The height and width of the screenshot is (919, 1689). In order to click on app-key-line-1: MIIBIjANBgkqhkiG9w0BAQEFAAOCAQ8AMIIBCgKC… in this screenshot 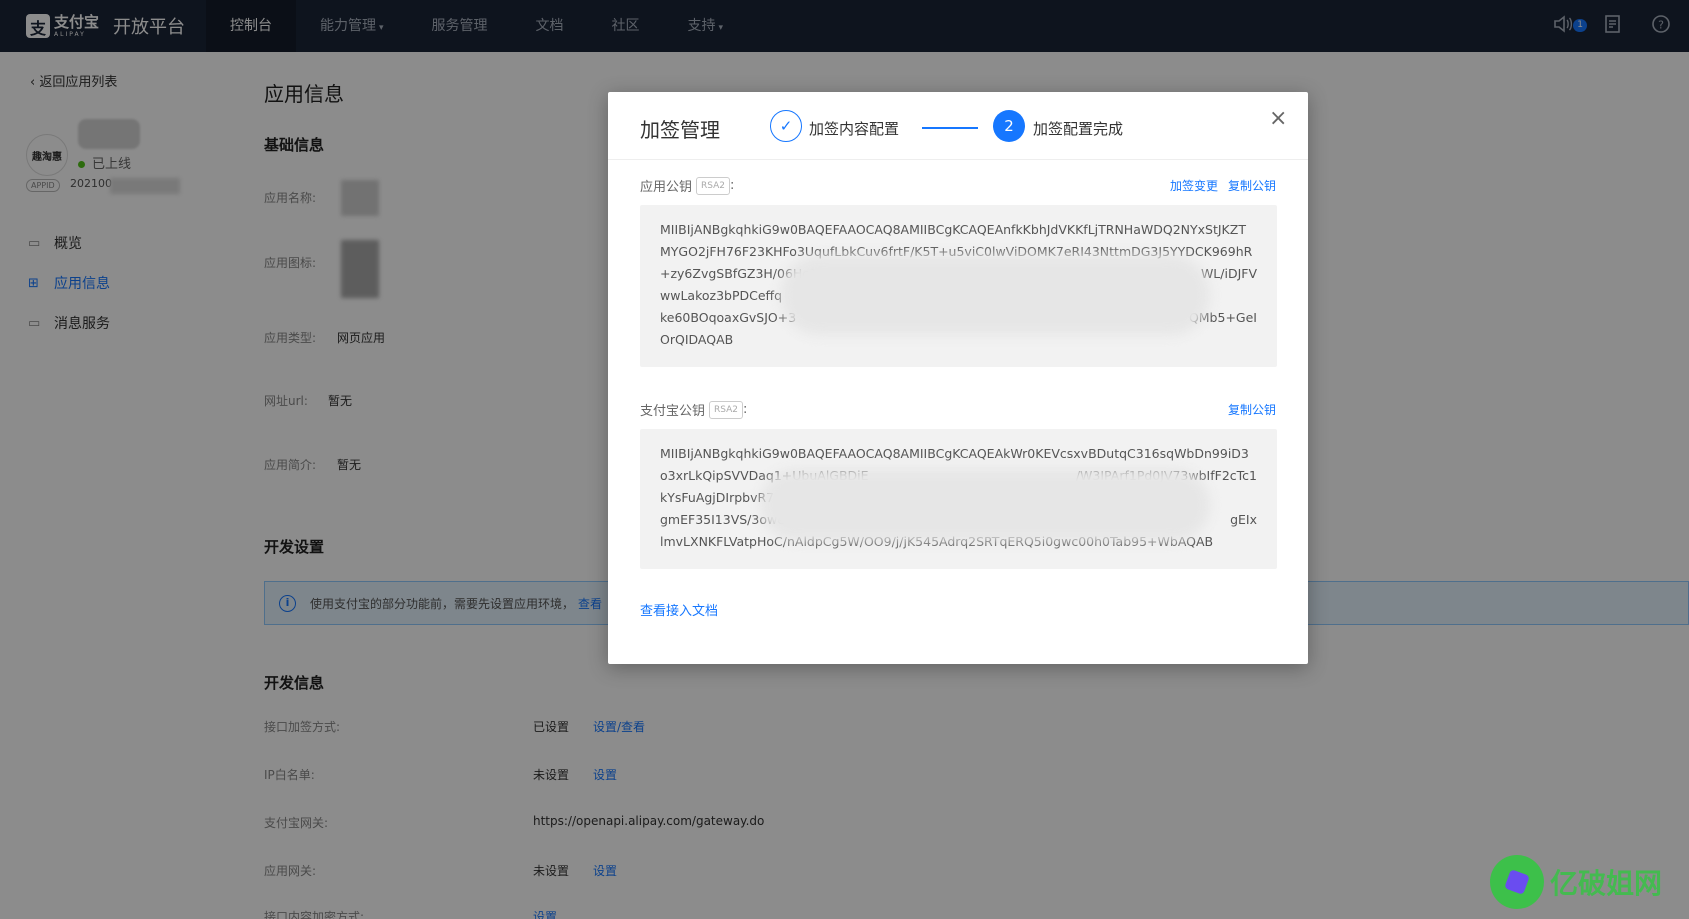, I will do `click(953, 229)`.